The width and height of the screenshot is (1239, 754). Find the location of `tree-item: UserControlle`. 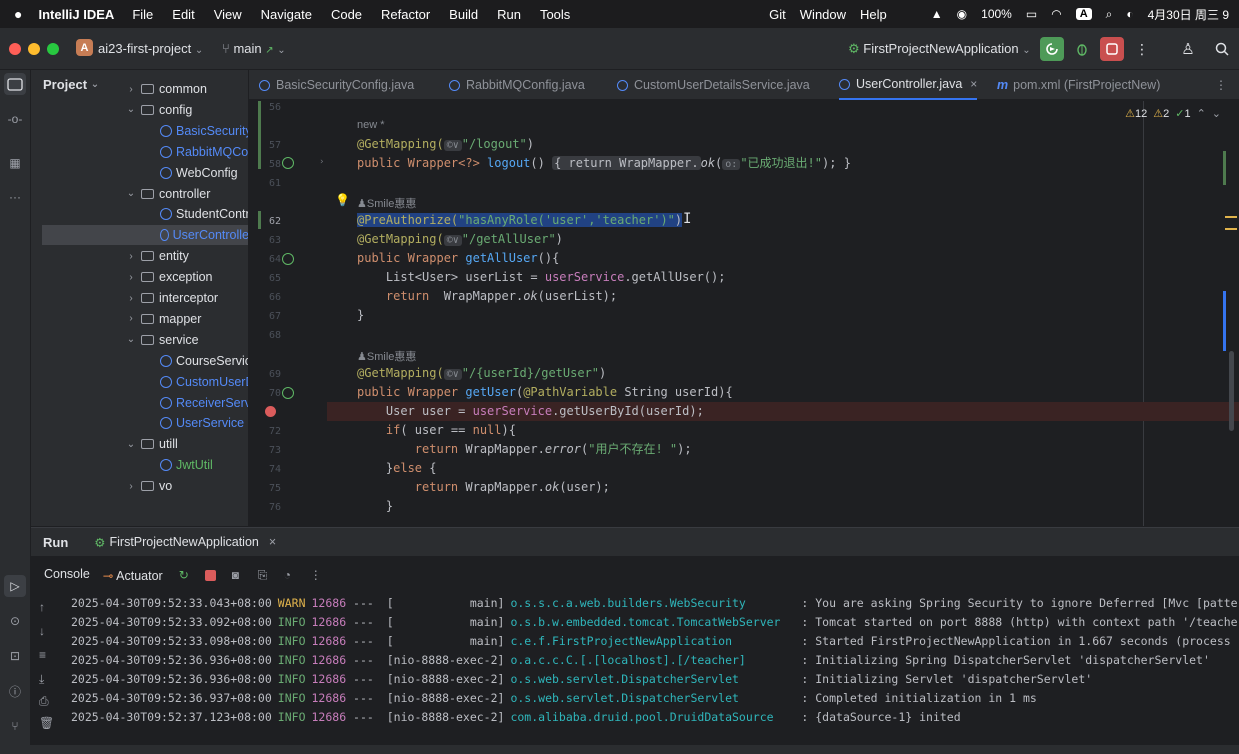

tree-item: UserControlle is located at coordinates (145, 235).